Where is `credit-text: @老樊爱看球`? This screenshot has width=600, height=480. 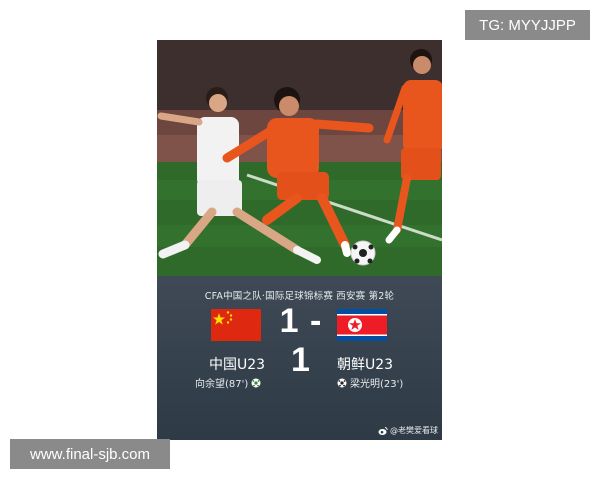
credit-text: @老樊爱看球 is located at coordinates (414, 430).